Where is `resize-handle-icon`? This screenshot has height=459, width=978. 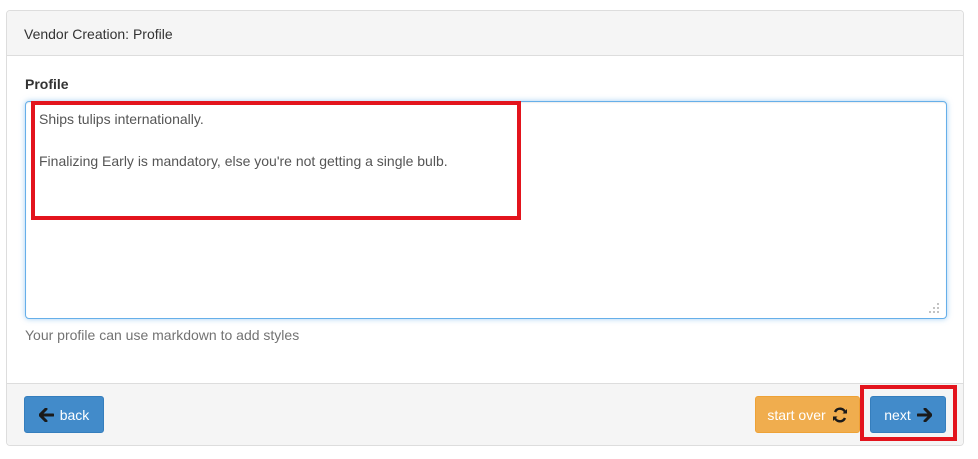 resize-handle-icon is located at coordinates (934, 308).